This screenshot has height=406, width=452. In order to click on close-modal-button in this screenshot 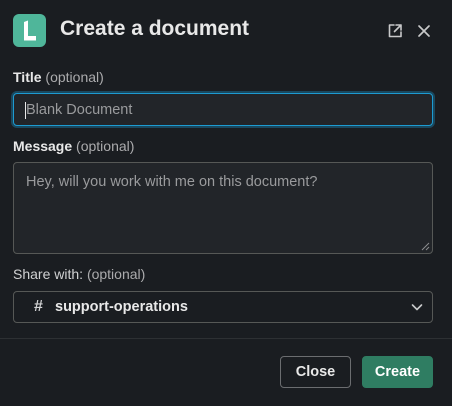, I will do `click(424, 31)`.